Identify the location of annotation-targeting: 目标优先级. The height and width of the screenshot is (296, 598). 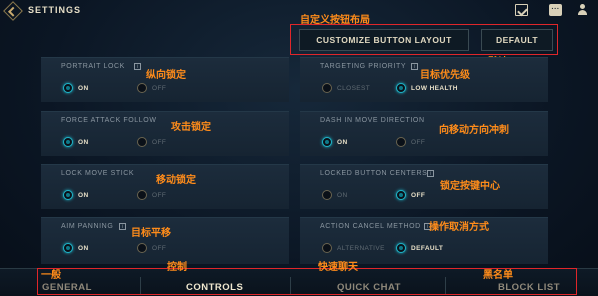
(445, 75).